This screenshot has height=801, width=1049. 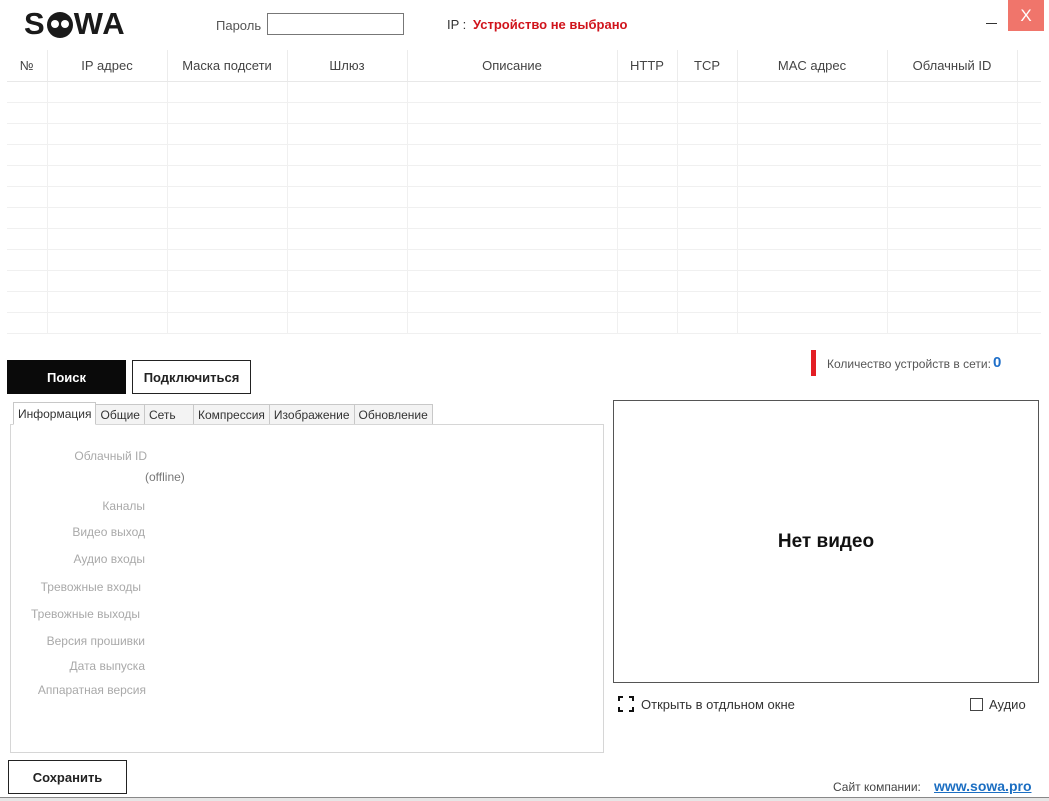 What do you see at coordinates (231, 414) in the screenshot?
I see `tab-compression: Компрессия` at bounding box center [231, 414].